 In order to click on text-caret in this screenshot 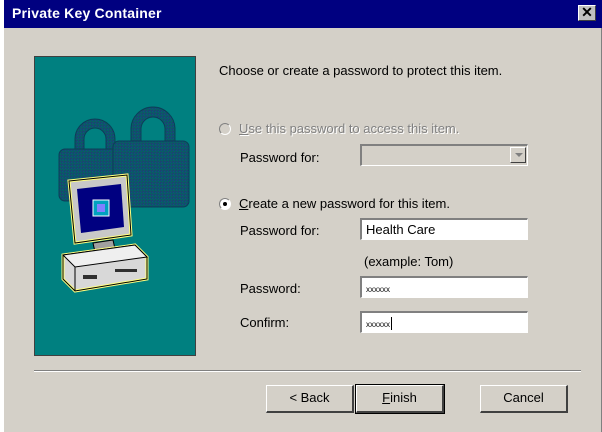, I will do `click(391, 324)`.